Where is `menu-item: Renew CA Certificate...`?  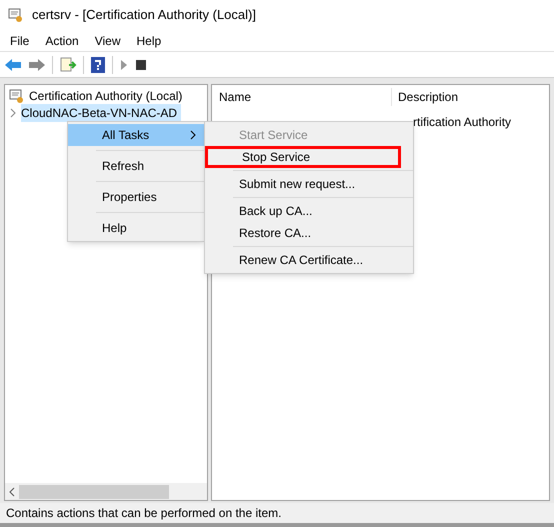 menu-item: Renew CA Certificate... is located at coordinates (303, 260).